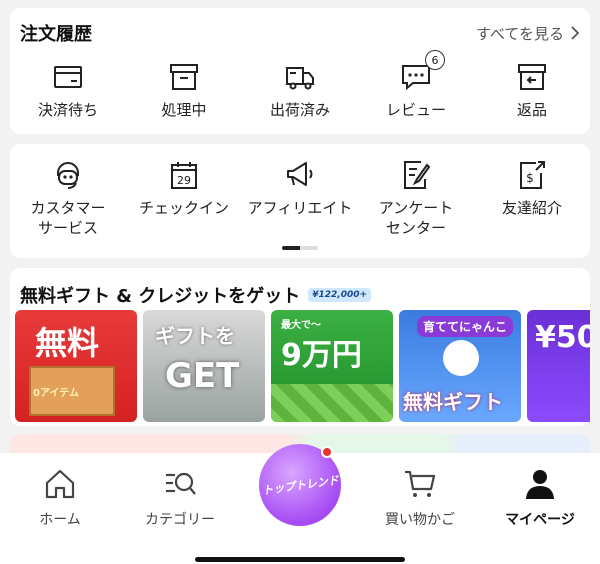 The image size is (600, 564). Describe the element at coordinates (420, 483) in the screenshot. I see `cart-icon` at that location.